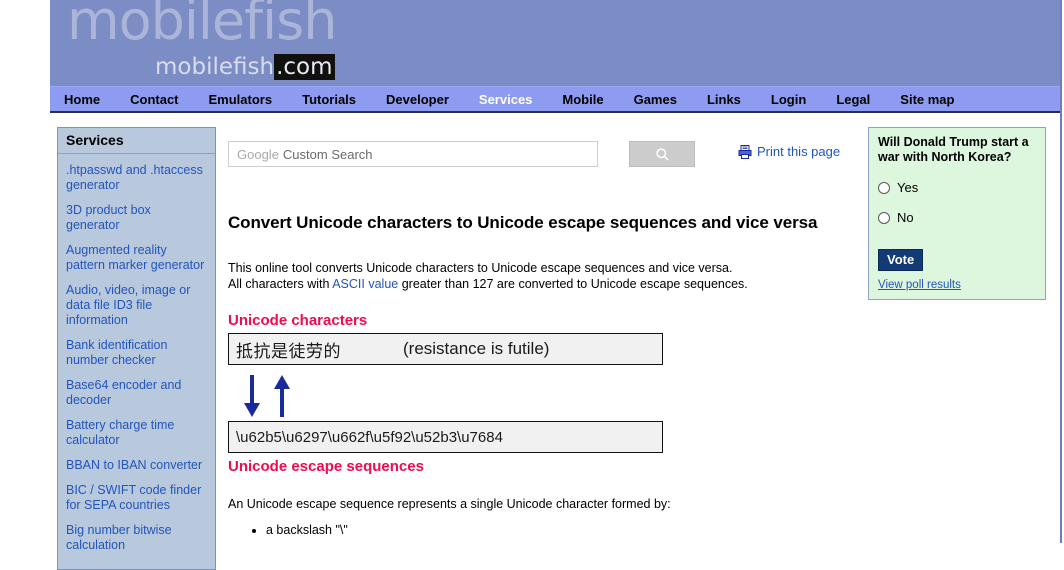 The image size is (1064, 570). What do you see at coordinates (326, 466) in the screenshot?
I see `unicode-escape-sequences-label: Unicode escape sequences` at bounding box center [326, 466].